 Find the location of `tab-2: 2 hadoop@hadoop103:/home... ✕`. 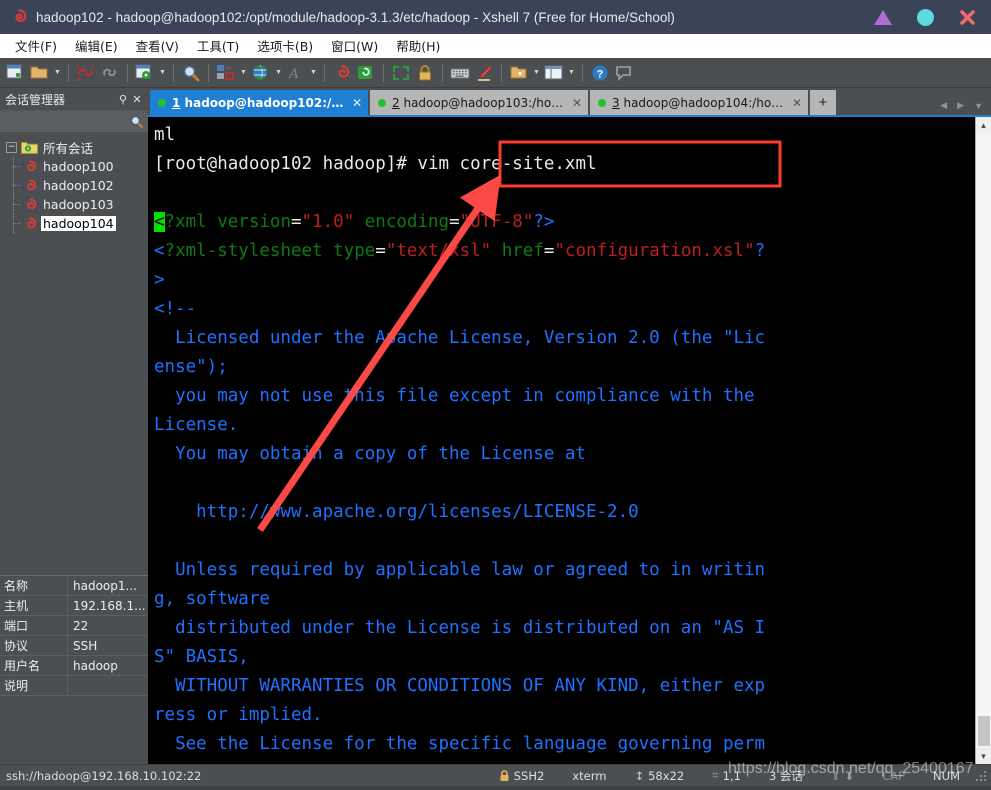

tab-2: 2 hadoop@hadoop103:/home... ✕ is located at coordinates (479, 102).